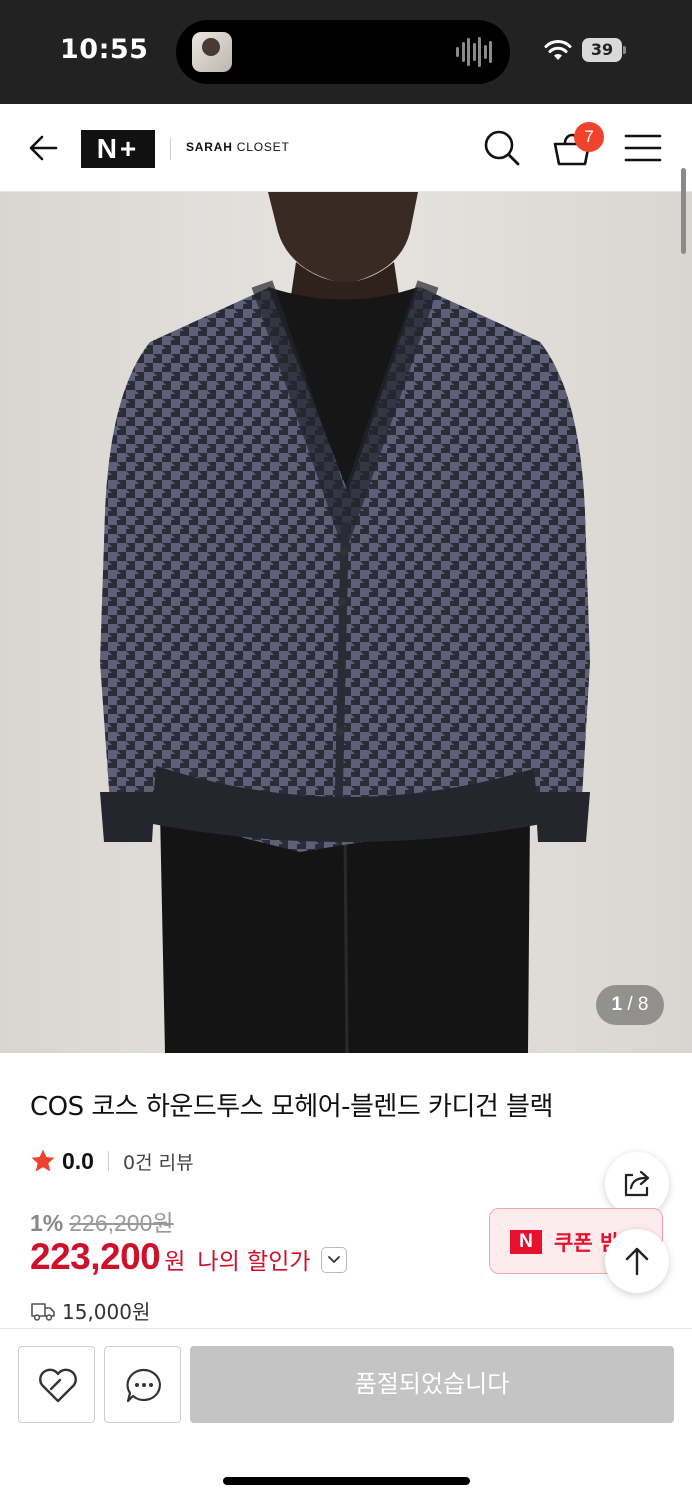 This screenshot has width=692, height=1500. What do you see at coordinates (502, 148) in the screenshot?
I see `search-icon` at bounding box center [502, 148].